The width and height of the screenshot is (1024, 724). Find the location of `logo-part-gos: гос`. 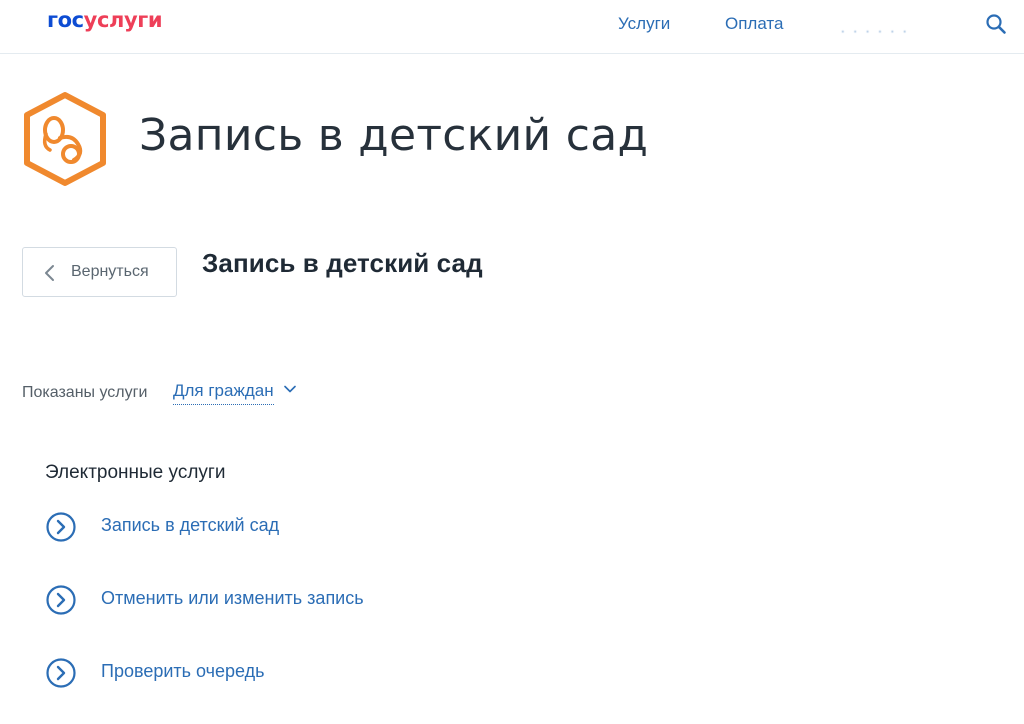

logo-part-gos: гос is located at coordinates (65, 20).